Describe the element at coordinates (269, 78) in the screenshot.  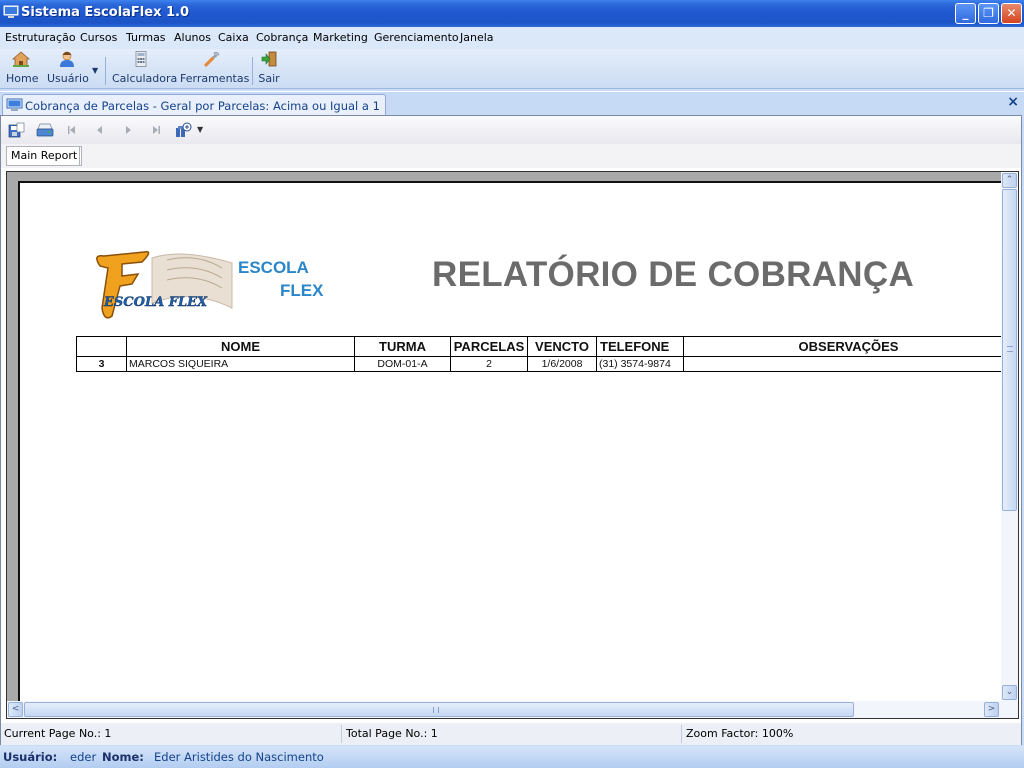
I see `exit-label: Sair` at that location.